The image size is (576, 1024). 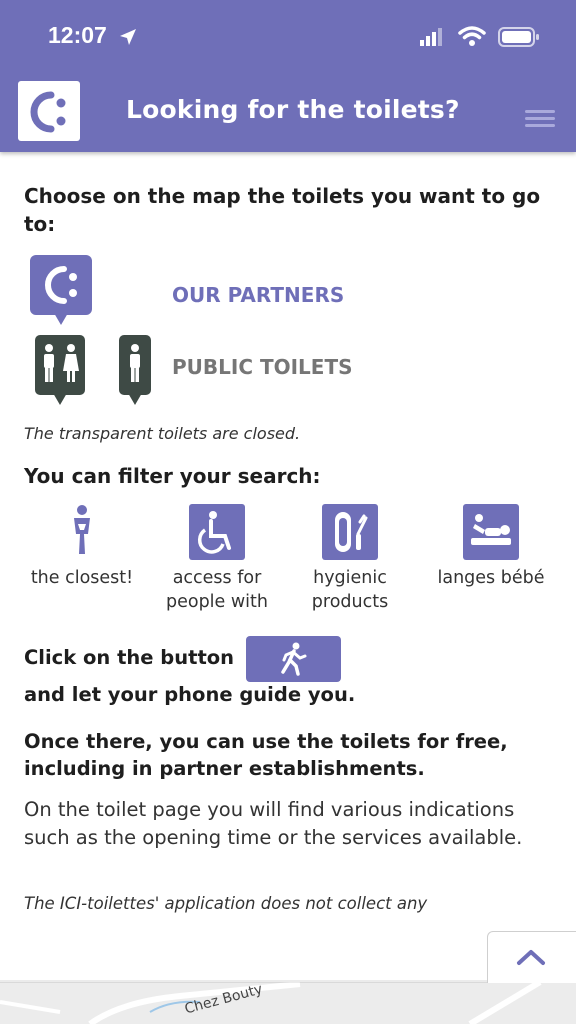 What do you see at coordinates (350, 532) in the screenshot?
I see `sanitary-pad-icon` at bounding box center [350, 532].